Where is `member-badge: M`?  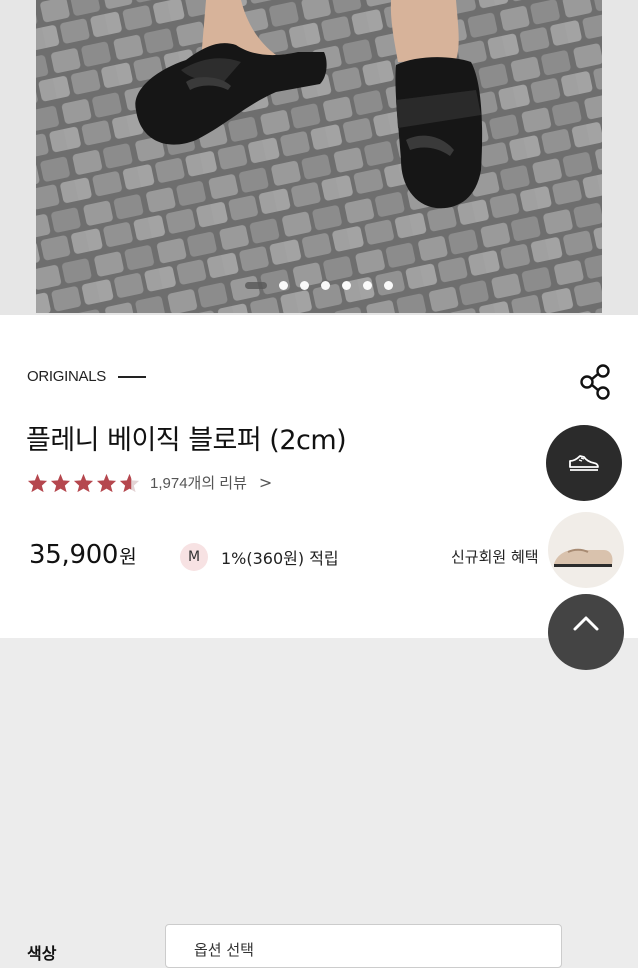
member-badge: M is located at coordinates (194, 557).